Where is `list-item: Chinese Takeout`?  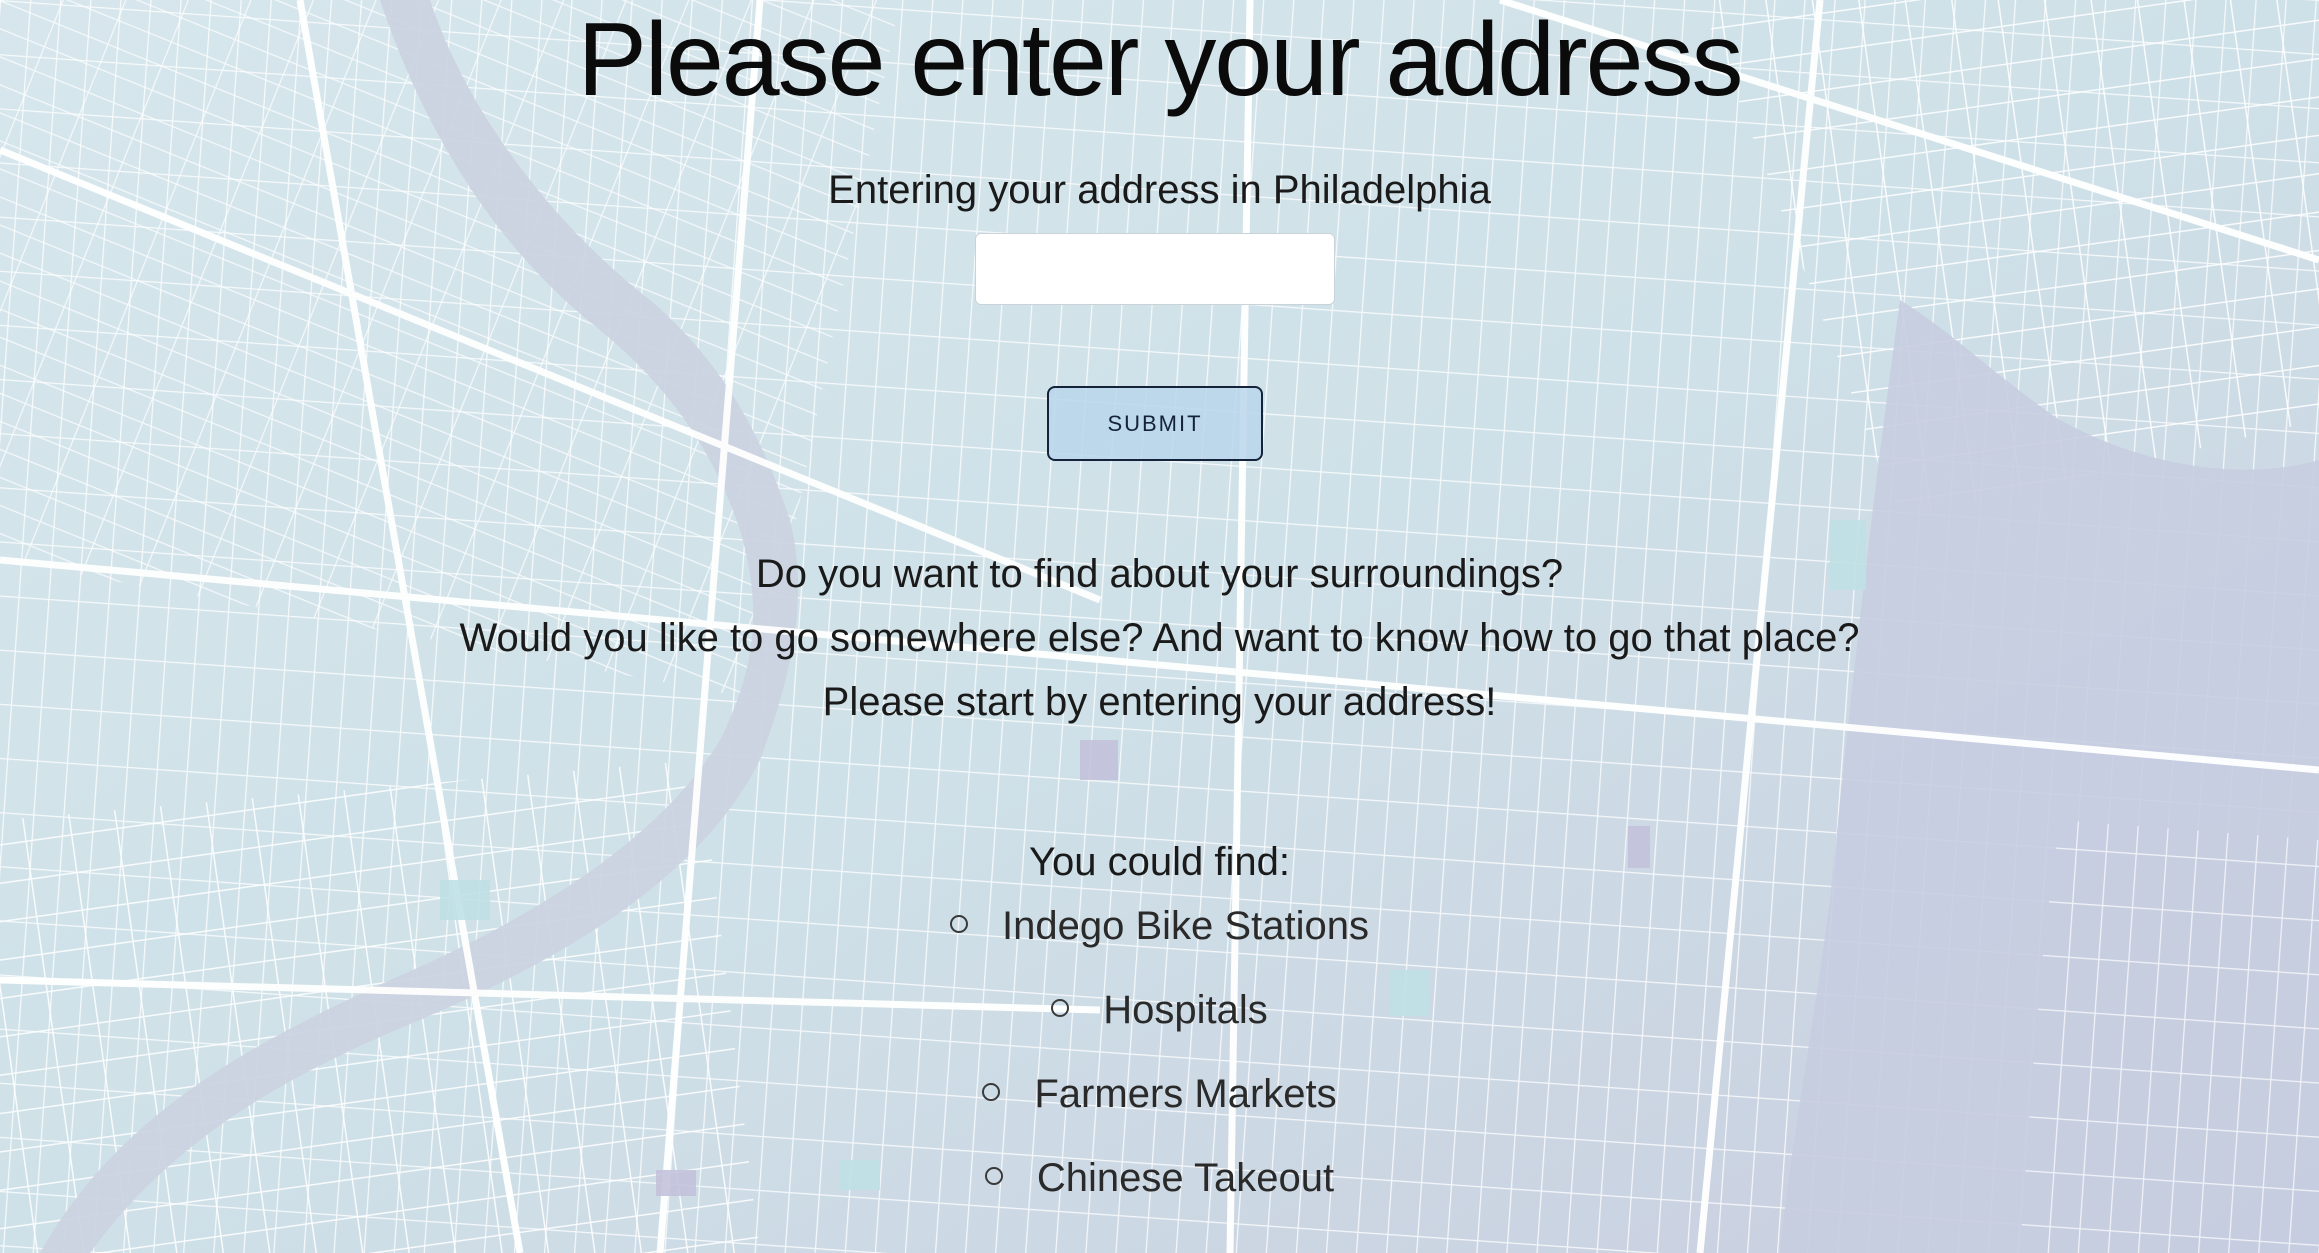 list-item: Chinese Takeout is located at coordinates (1159, 1178).